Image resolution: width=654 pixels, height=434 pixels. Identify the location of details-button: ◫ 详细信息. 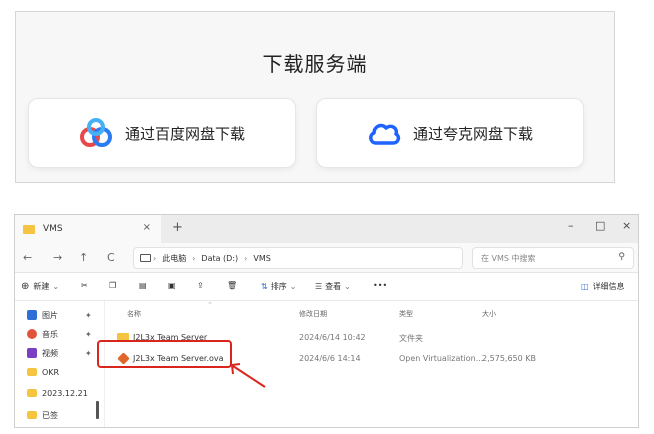
(603, 286).